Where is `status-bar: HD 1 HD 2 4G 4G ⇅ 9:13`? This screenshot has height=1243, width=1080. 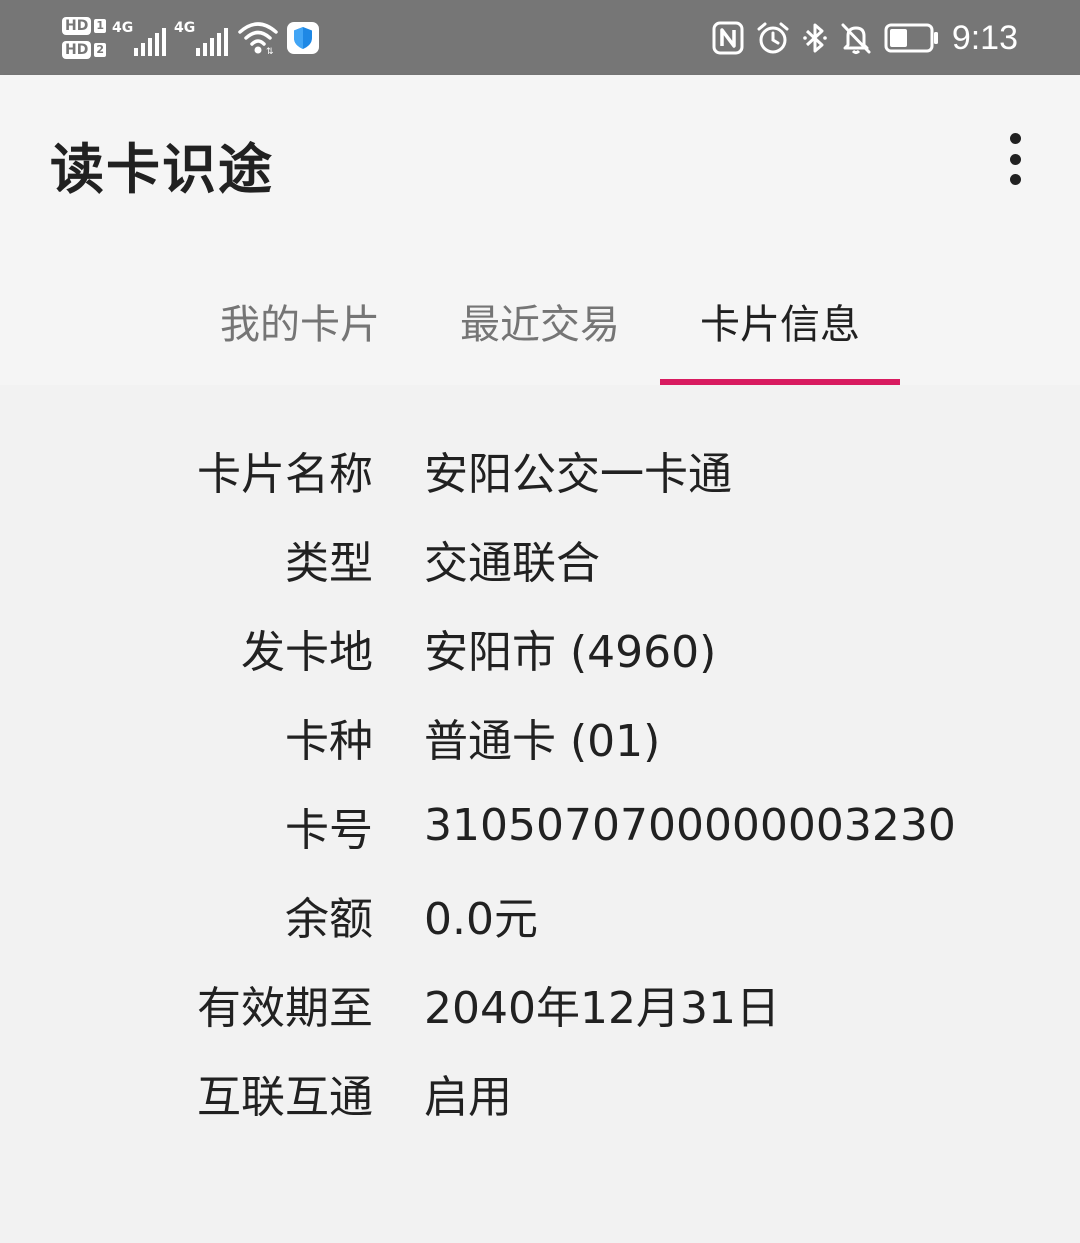
status-bar: HD 1 HD 2 4G 4G ⇅ 9:13 is located at coordinates (540, 37).